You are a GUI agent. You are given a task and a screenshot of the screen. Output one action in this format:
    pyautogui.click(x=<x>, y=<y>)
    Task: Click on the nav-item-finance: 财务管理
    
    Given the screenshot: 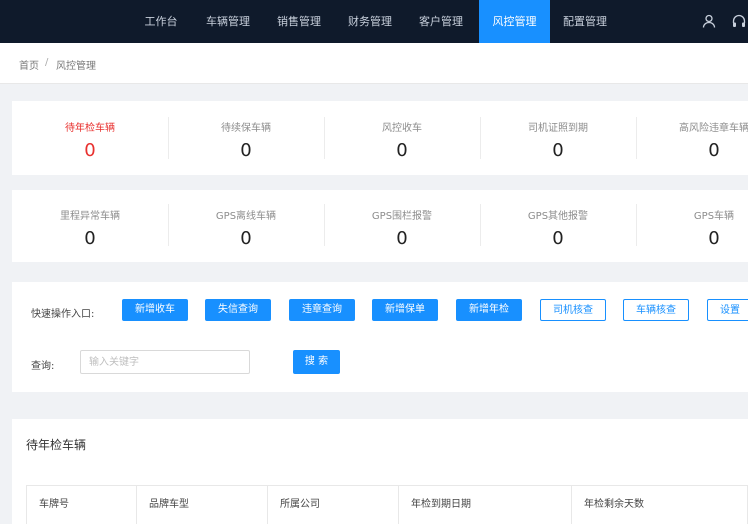 What is the action you would take?
    pyautogui.click(x=370, y=21)
    